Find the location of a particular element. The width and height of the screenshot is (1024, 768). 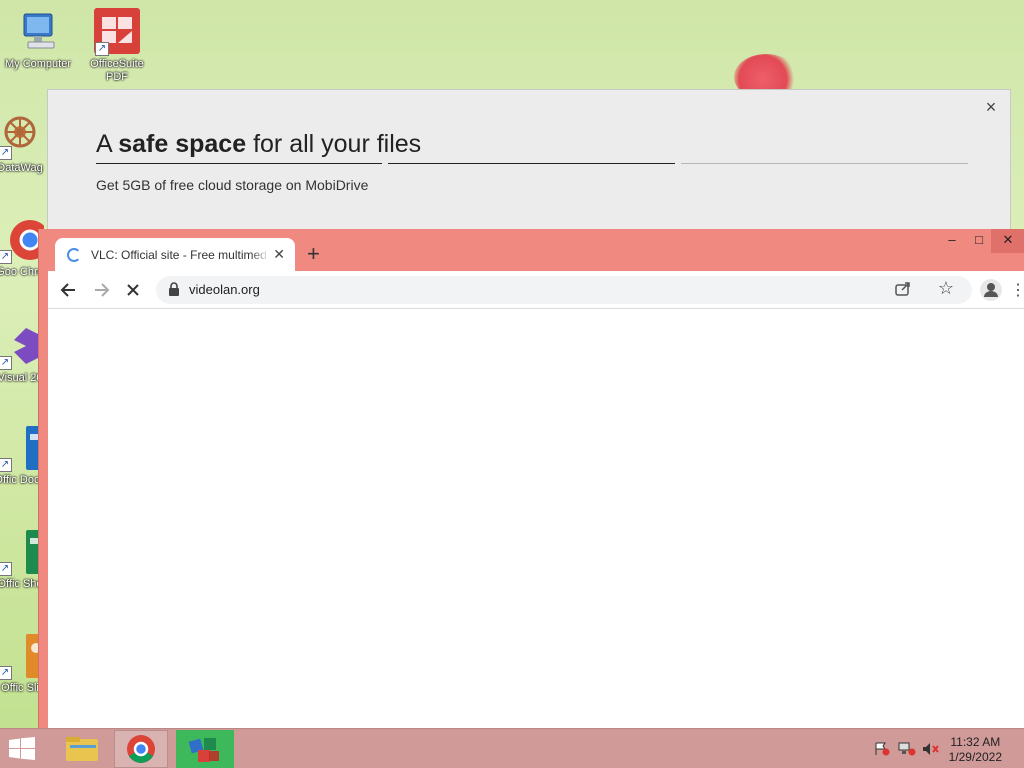

profile-avatar-button is located at coordinates (991, 290).